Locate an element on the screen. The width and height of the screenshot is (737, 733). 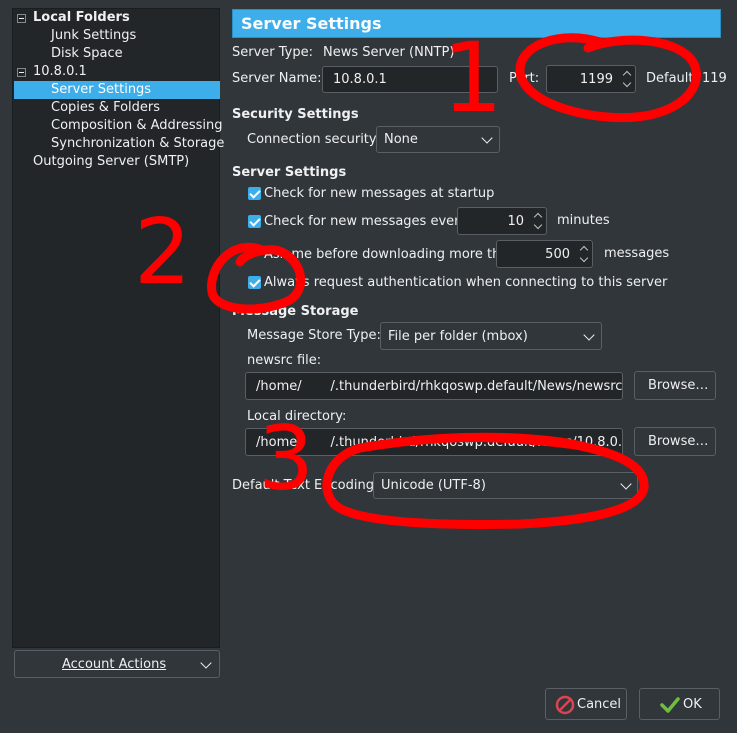
annotation-number-3: 3 is located at coordinates (286, 458).